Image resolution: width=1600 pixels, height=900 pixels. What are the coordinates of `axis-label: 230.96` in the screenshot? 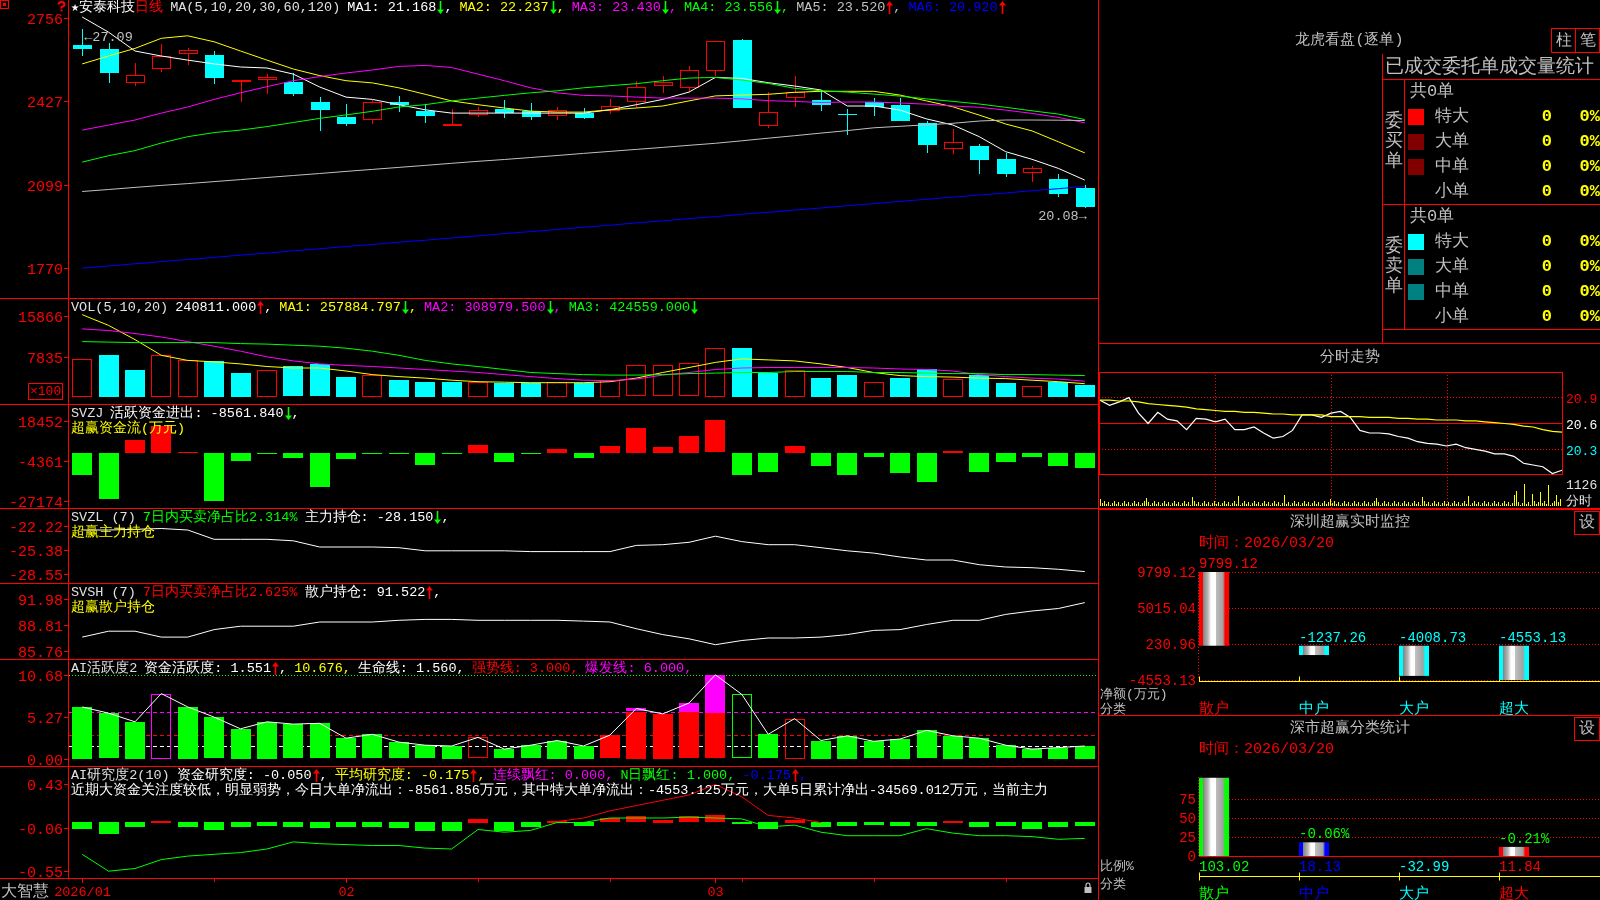 It's located at (1170, 645).